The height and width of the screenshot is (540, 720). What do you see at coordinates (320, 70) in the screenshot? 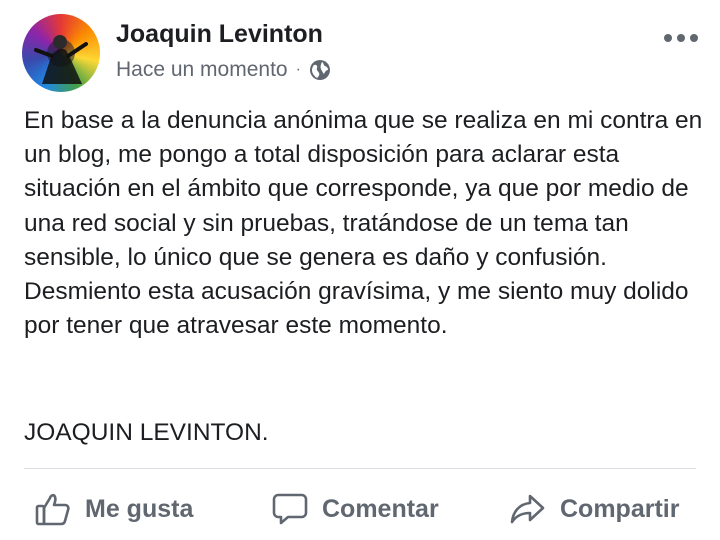
I see `globe-icon` at bounding box center [320, 70].